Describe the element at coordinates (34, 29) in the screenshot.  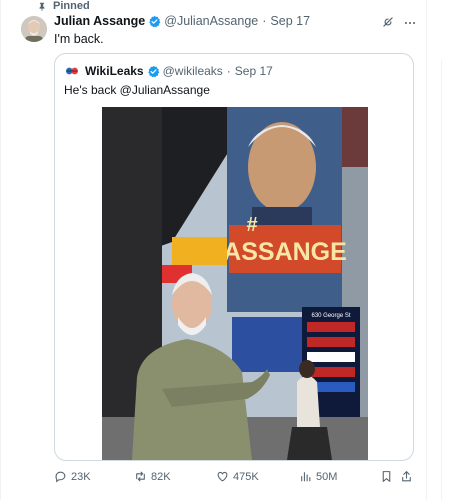
I see `avatar` at that location.